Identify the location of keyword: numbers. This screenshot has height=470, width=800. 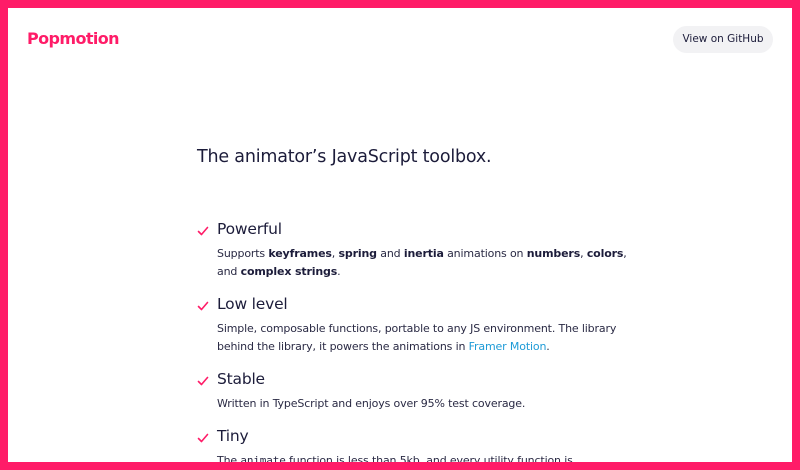
(553, 253).